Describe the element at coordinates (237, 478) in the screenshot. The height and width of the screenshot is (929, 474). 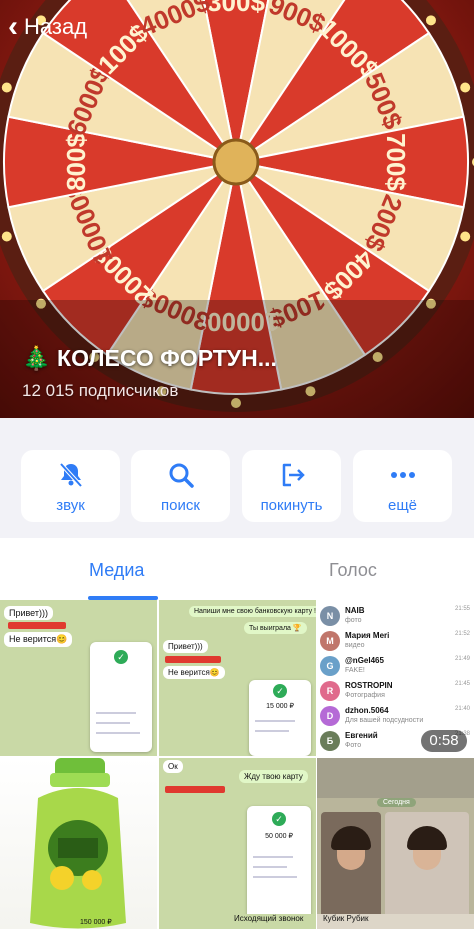
I see `action-bar: звук поиск покинуть ещё` at that location.